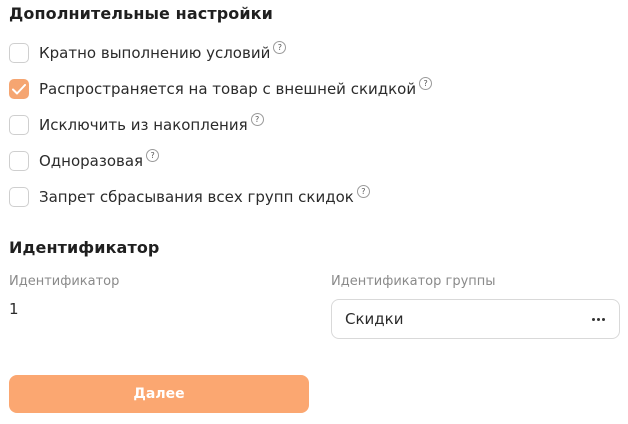  I want to click on group-id-label: Идентификатор группы, so click(413, 281).